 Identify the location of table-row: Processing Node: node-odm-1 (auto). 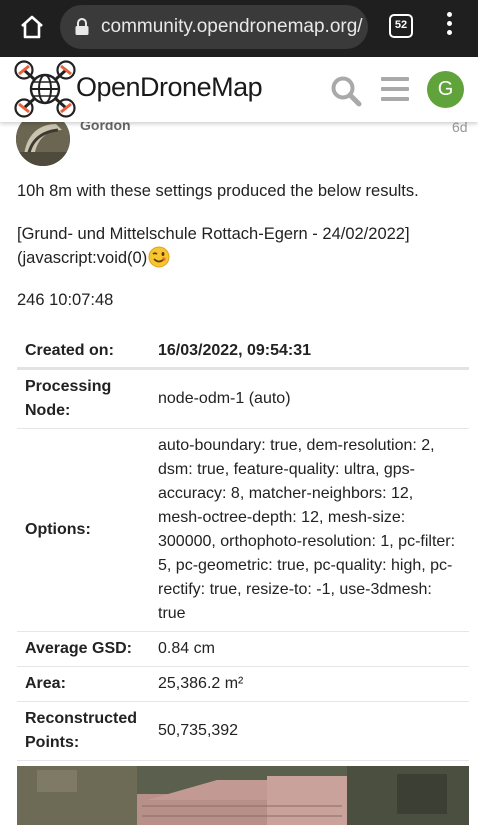
(243, 398).